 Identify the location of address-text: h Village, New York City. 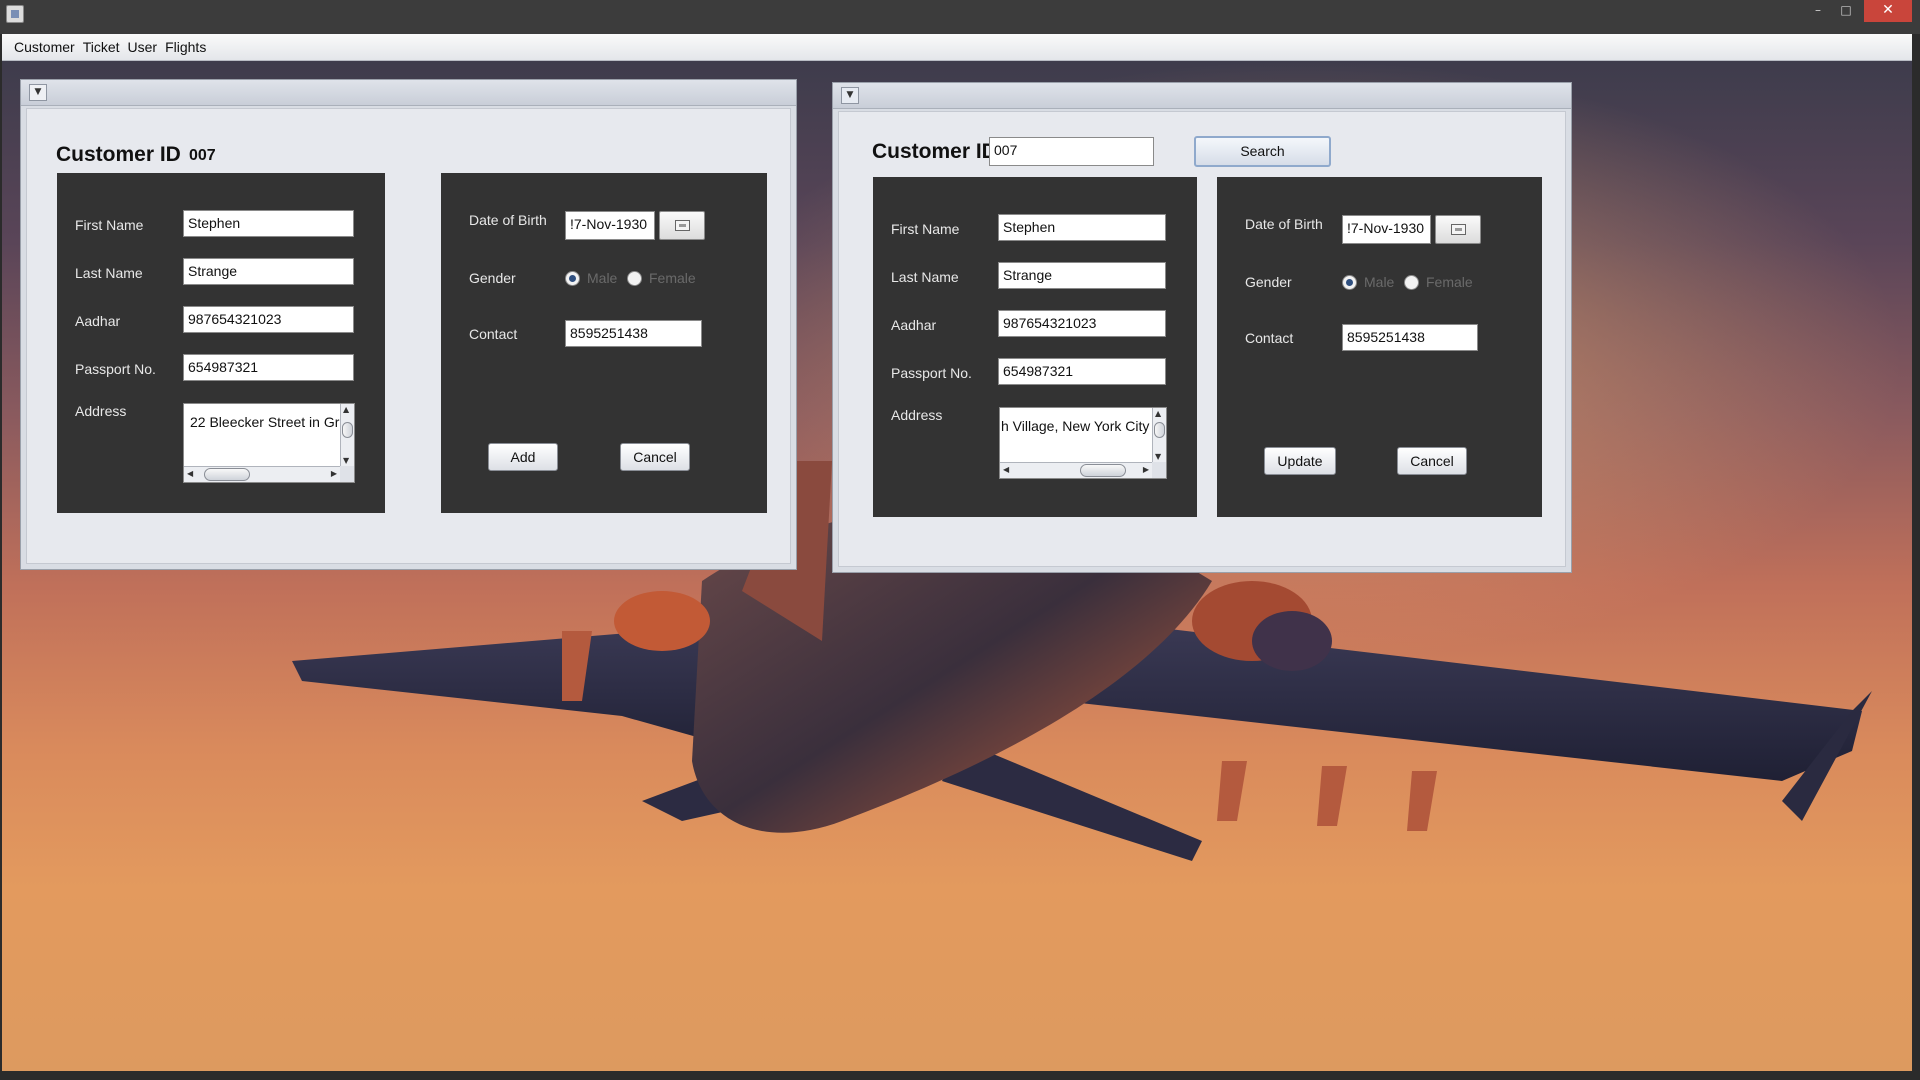
(1075, 426).